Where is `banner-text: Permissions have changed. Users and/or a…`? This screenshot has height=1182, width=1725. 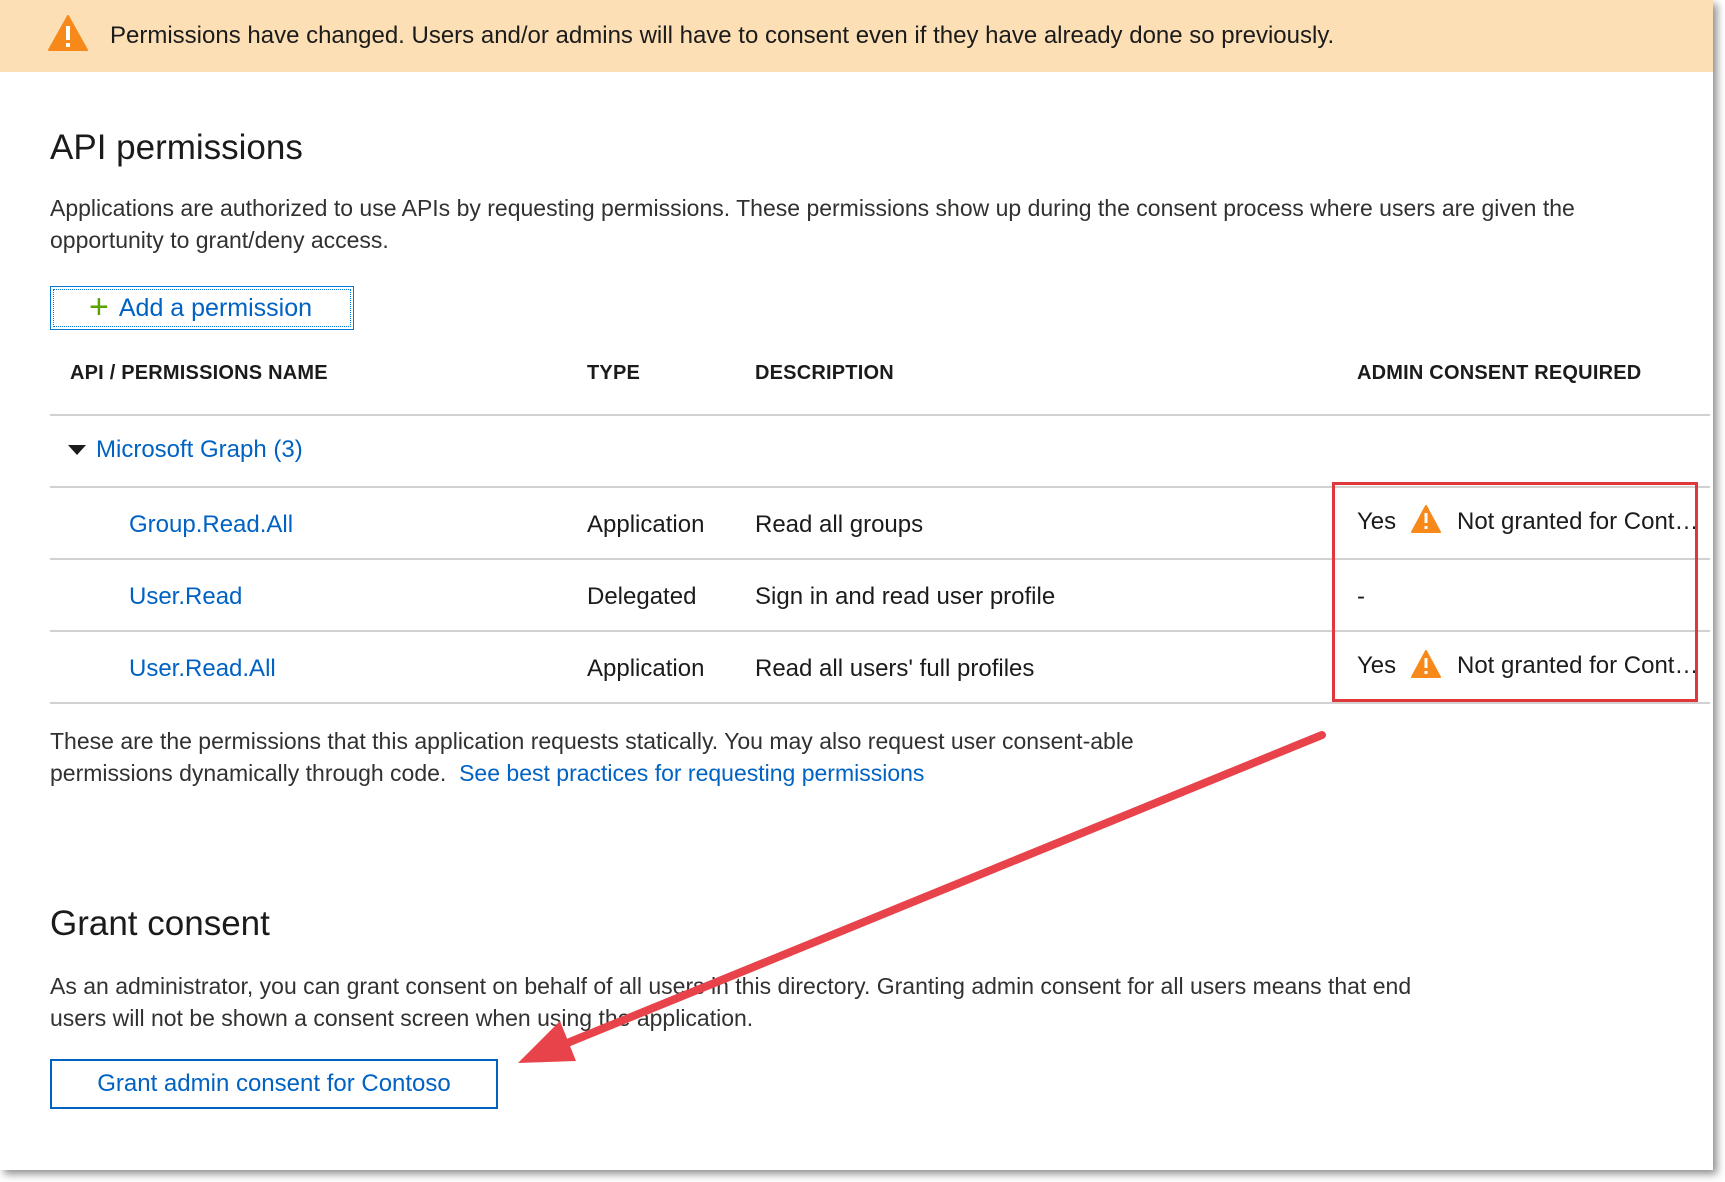 banner-text: Permissions have changed. Users and/or a… is located at coordinates (722, 35).